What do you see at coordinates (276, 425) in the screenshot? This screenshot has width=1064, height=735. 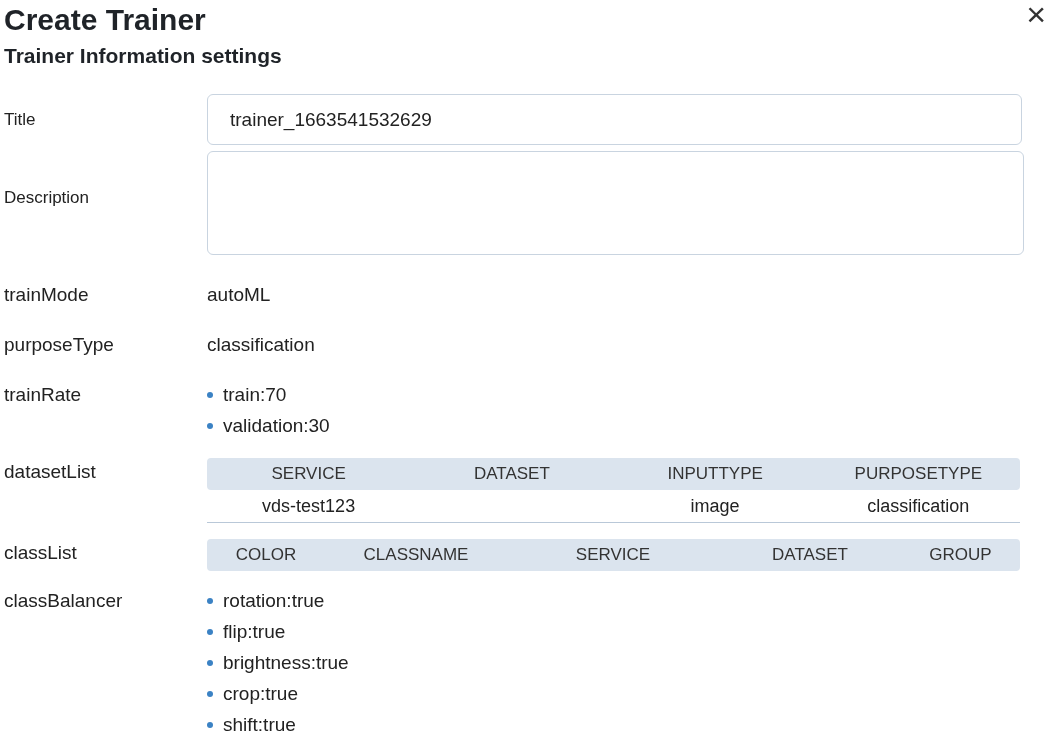 I see `list-item-text: validation:30` at bounding box center [276, 425].